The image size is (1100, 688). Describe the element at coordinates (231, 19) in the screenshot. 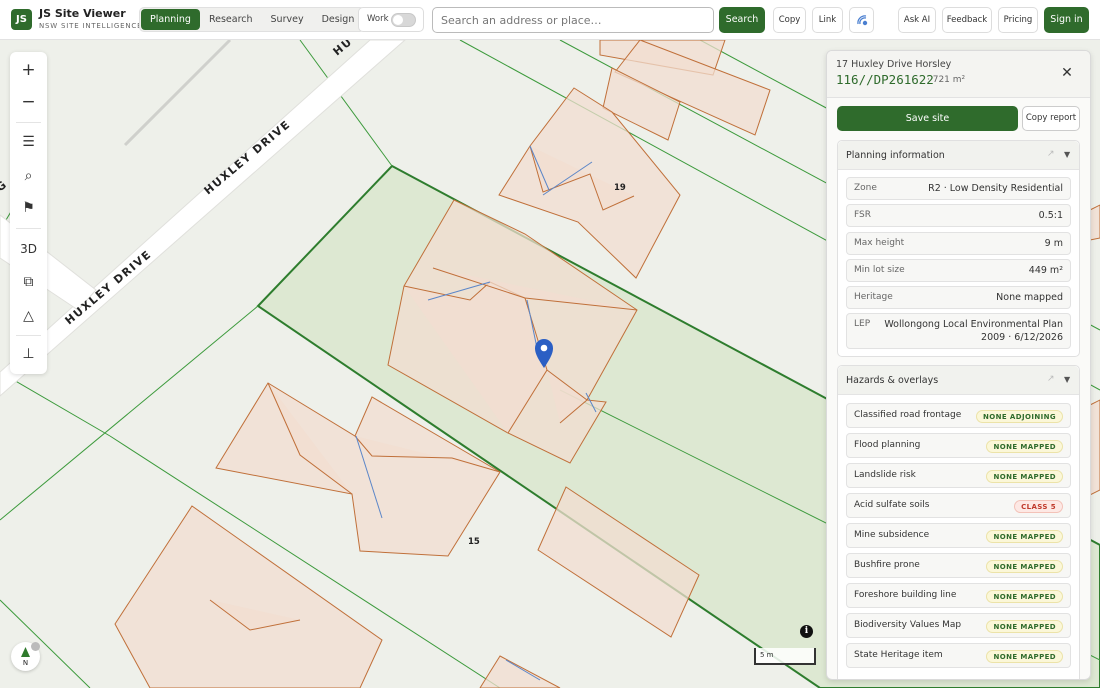

I see `tab-research: Research` at that location.